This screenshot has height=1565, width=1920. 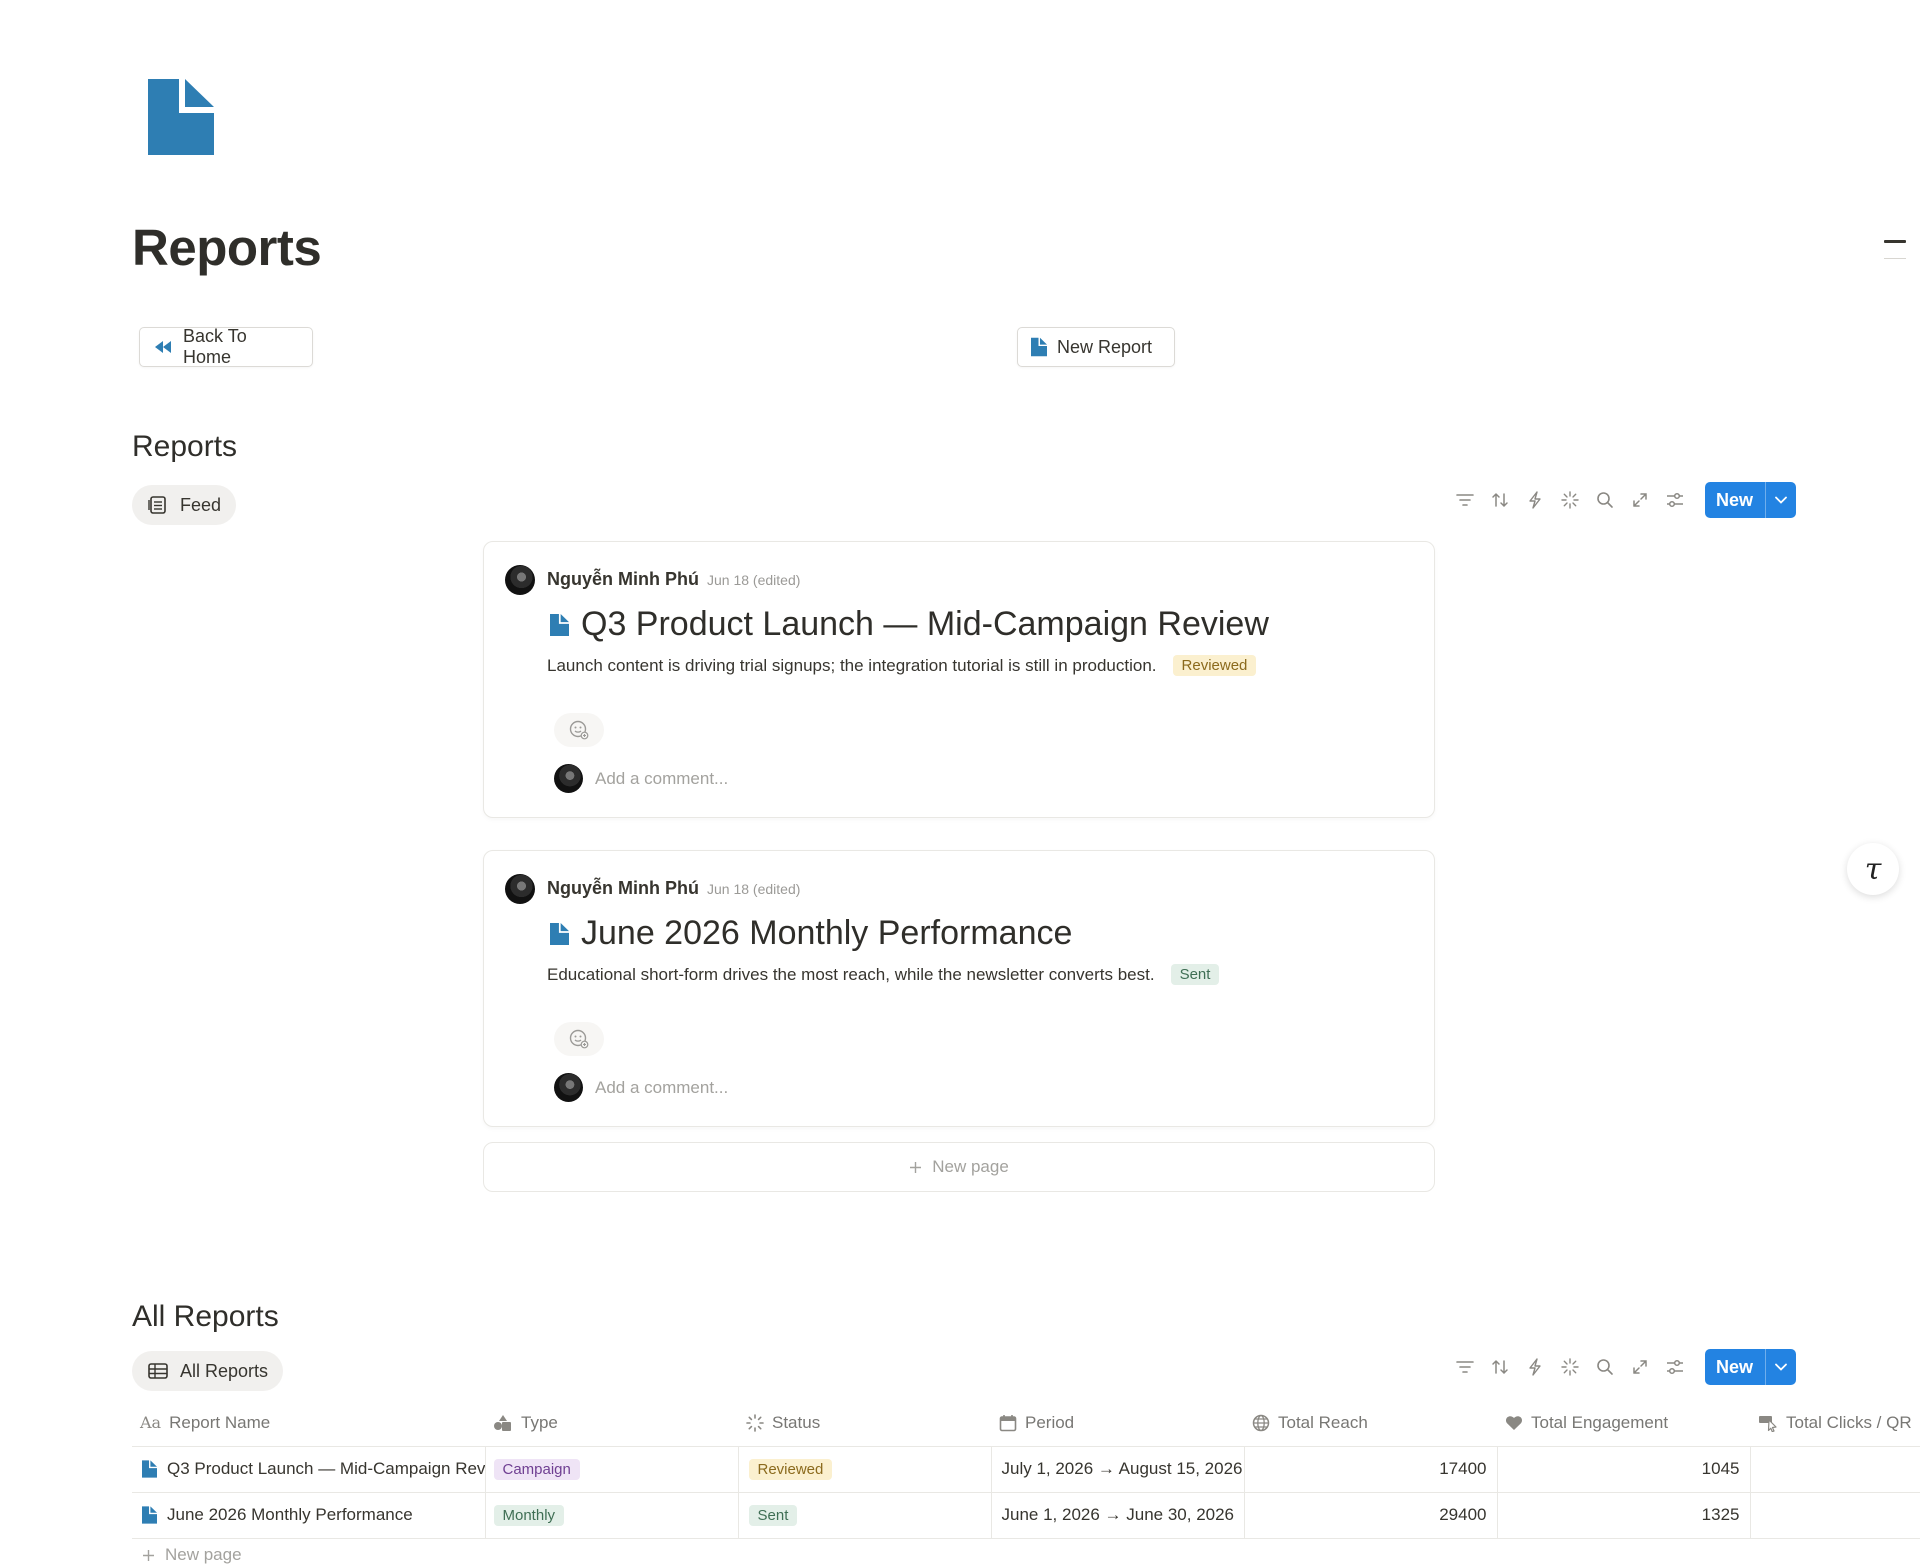 I want to click on column-header-report-name: Aa Report Name, so click(x=308, y=1423).